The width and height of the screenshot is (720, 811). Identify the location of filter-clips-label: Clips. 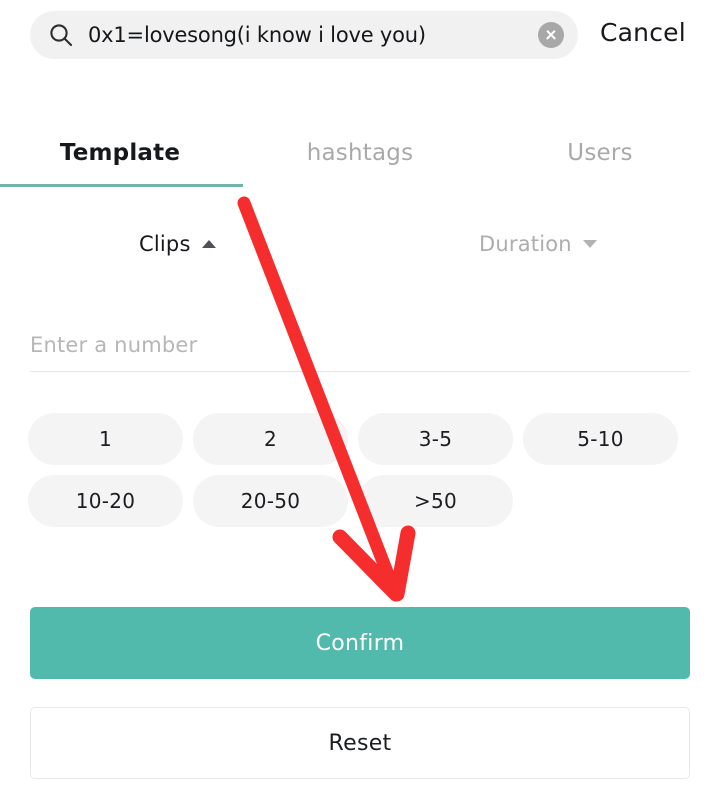
(165, 244).